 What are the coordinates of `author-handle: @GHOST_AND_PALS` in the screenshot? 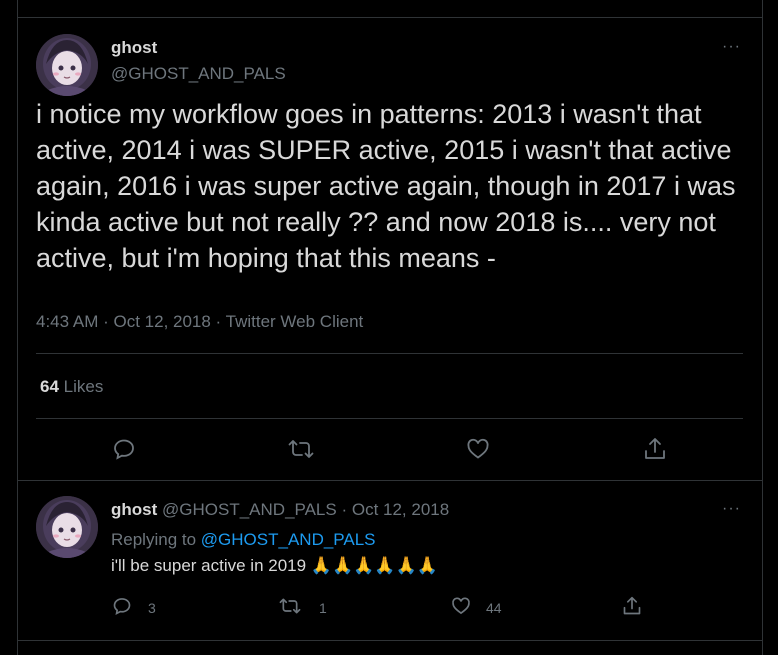 It's located at (198, 74).